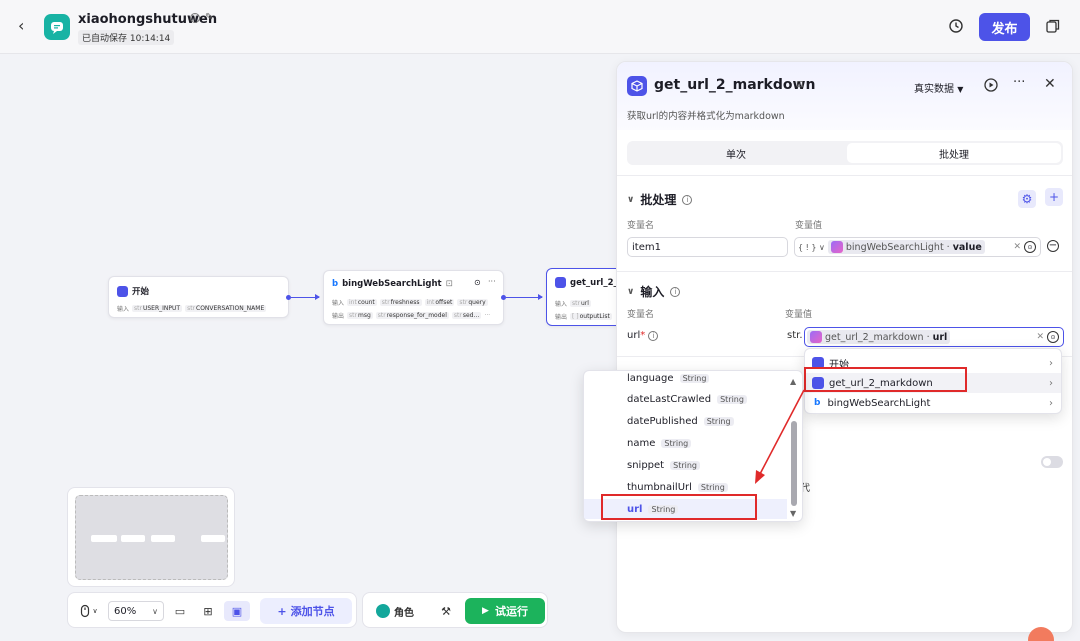  I want to click on autosave-status: 已自动保存 10:14:14, so click(126, 37).